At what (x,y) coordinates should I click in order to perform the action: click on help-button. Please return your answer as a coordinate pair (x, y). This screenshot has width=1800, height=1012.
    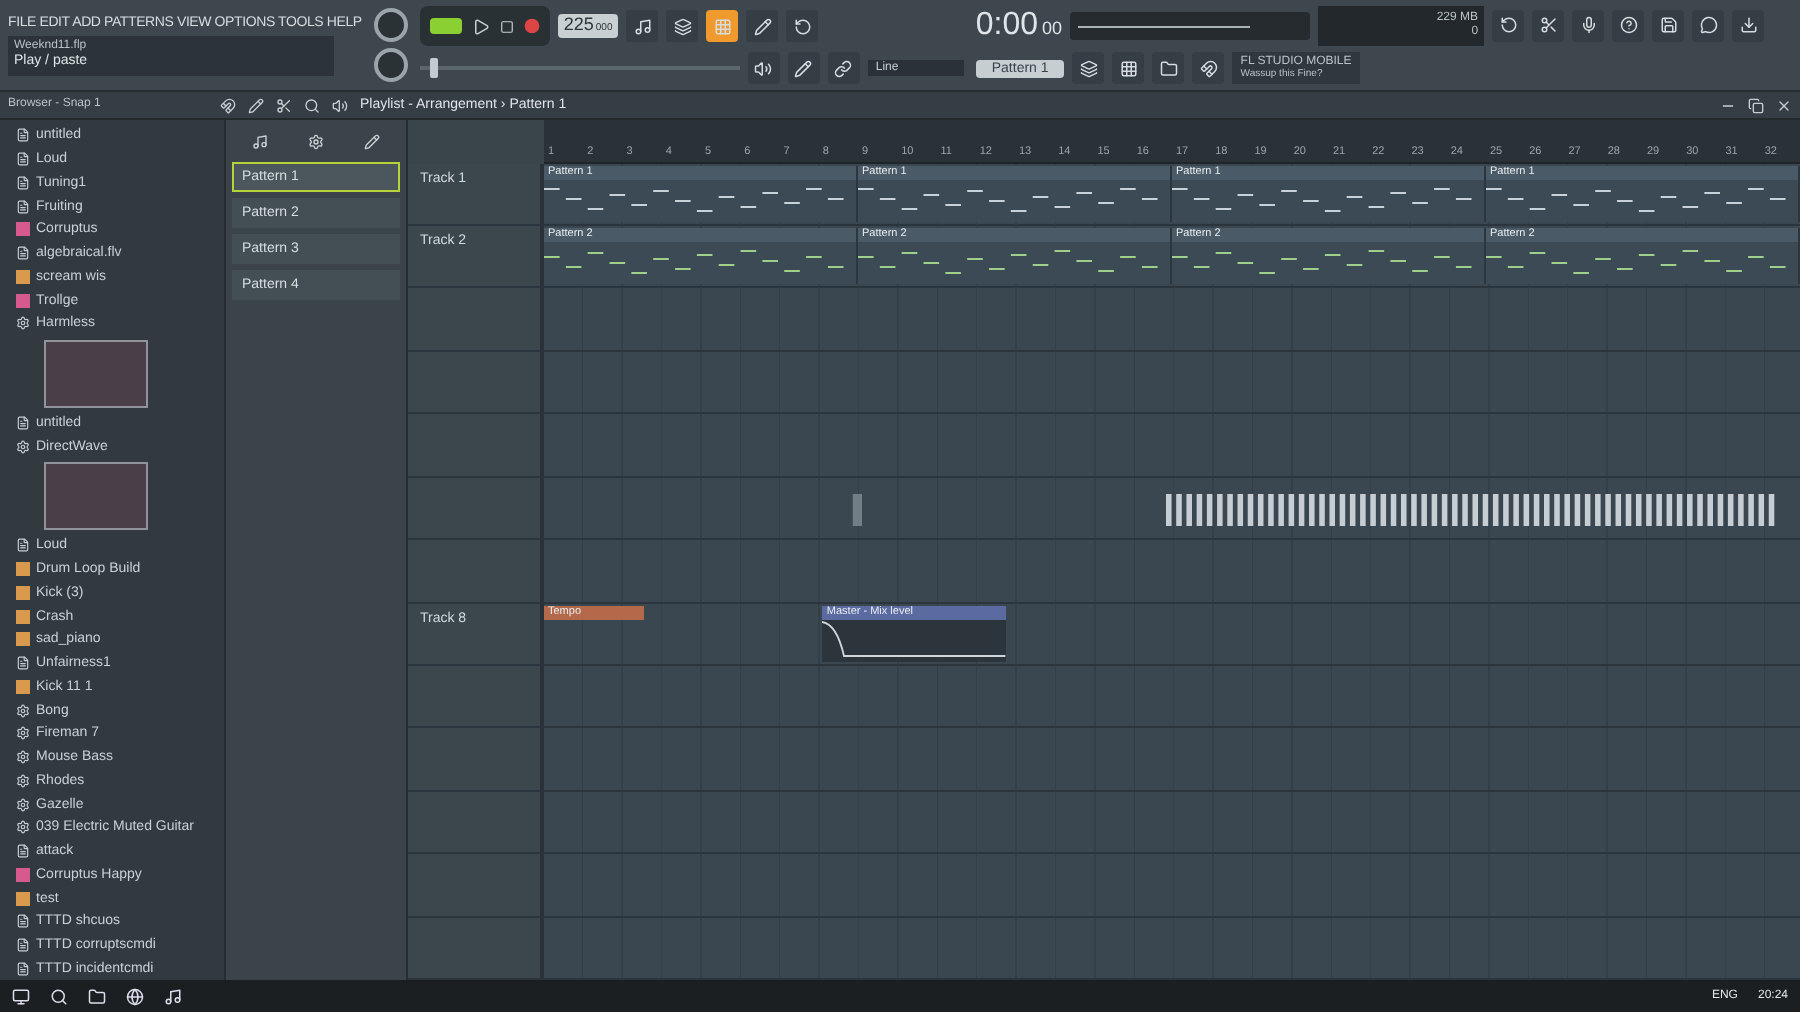
    Looking at the image, I should click on (1628, 25).